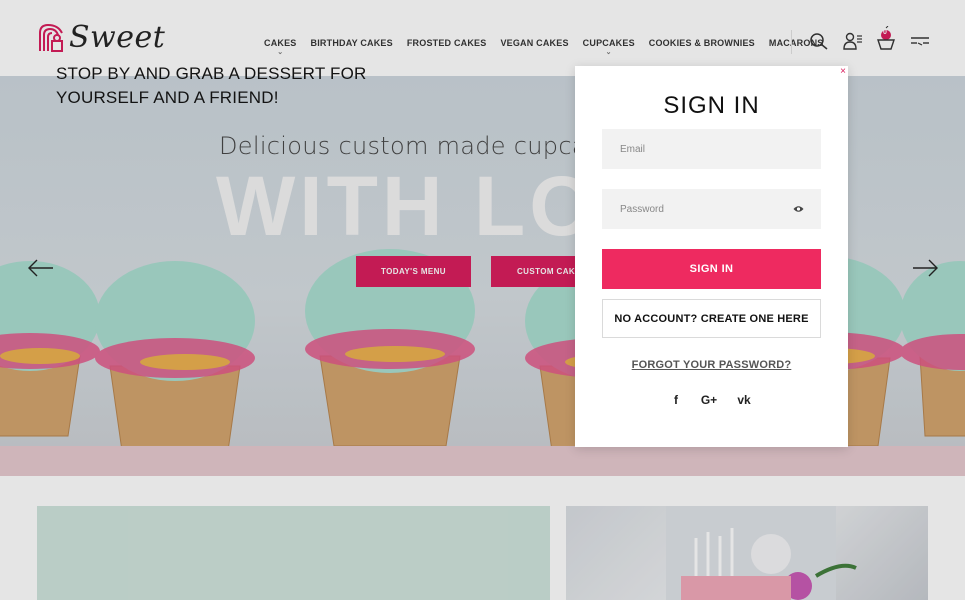  I want to click on nav-item-cakes: CAKES ⌄, so click(280, 47).